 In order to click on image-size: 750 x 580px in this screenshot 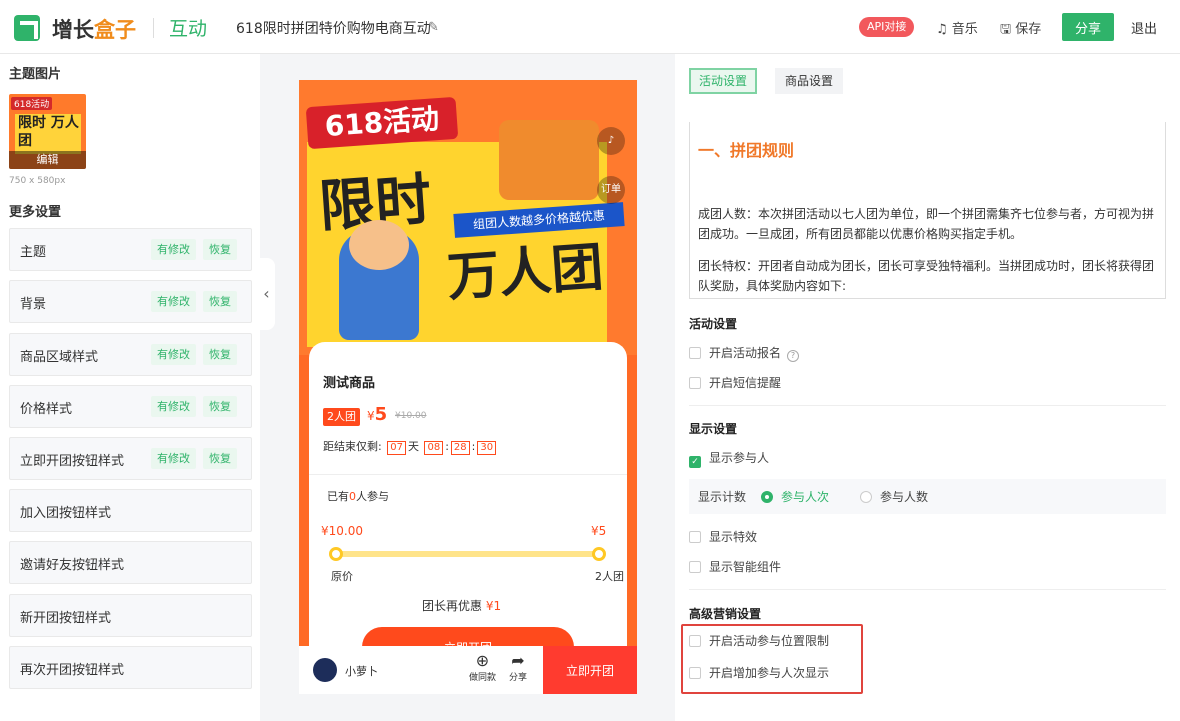, I will do `click(37, 181)`.